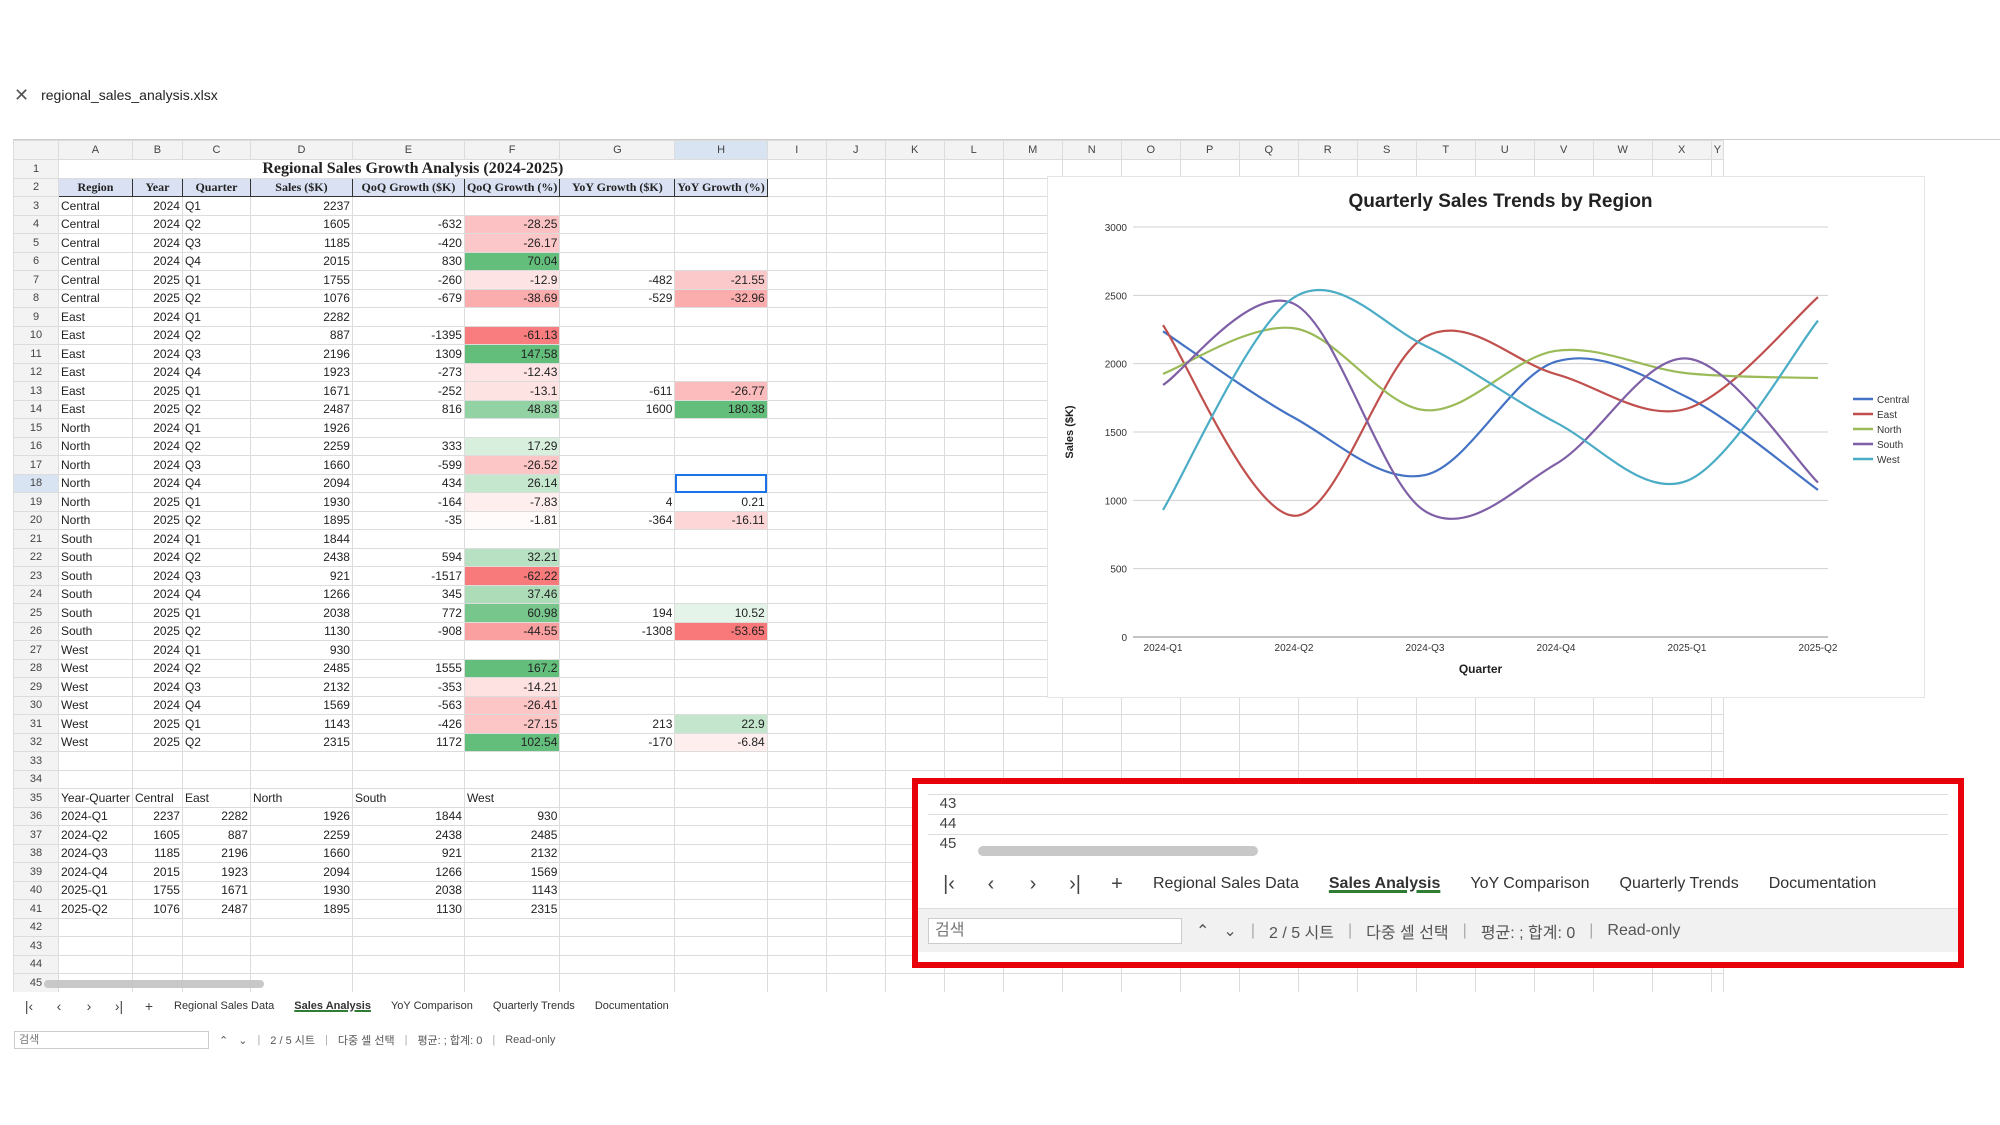  I want to click on pivot-cell: 1130, so click(408, 909).